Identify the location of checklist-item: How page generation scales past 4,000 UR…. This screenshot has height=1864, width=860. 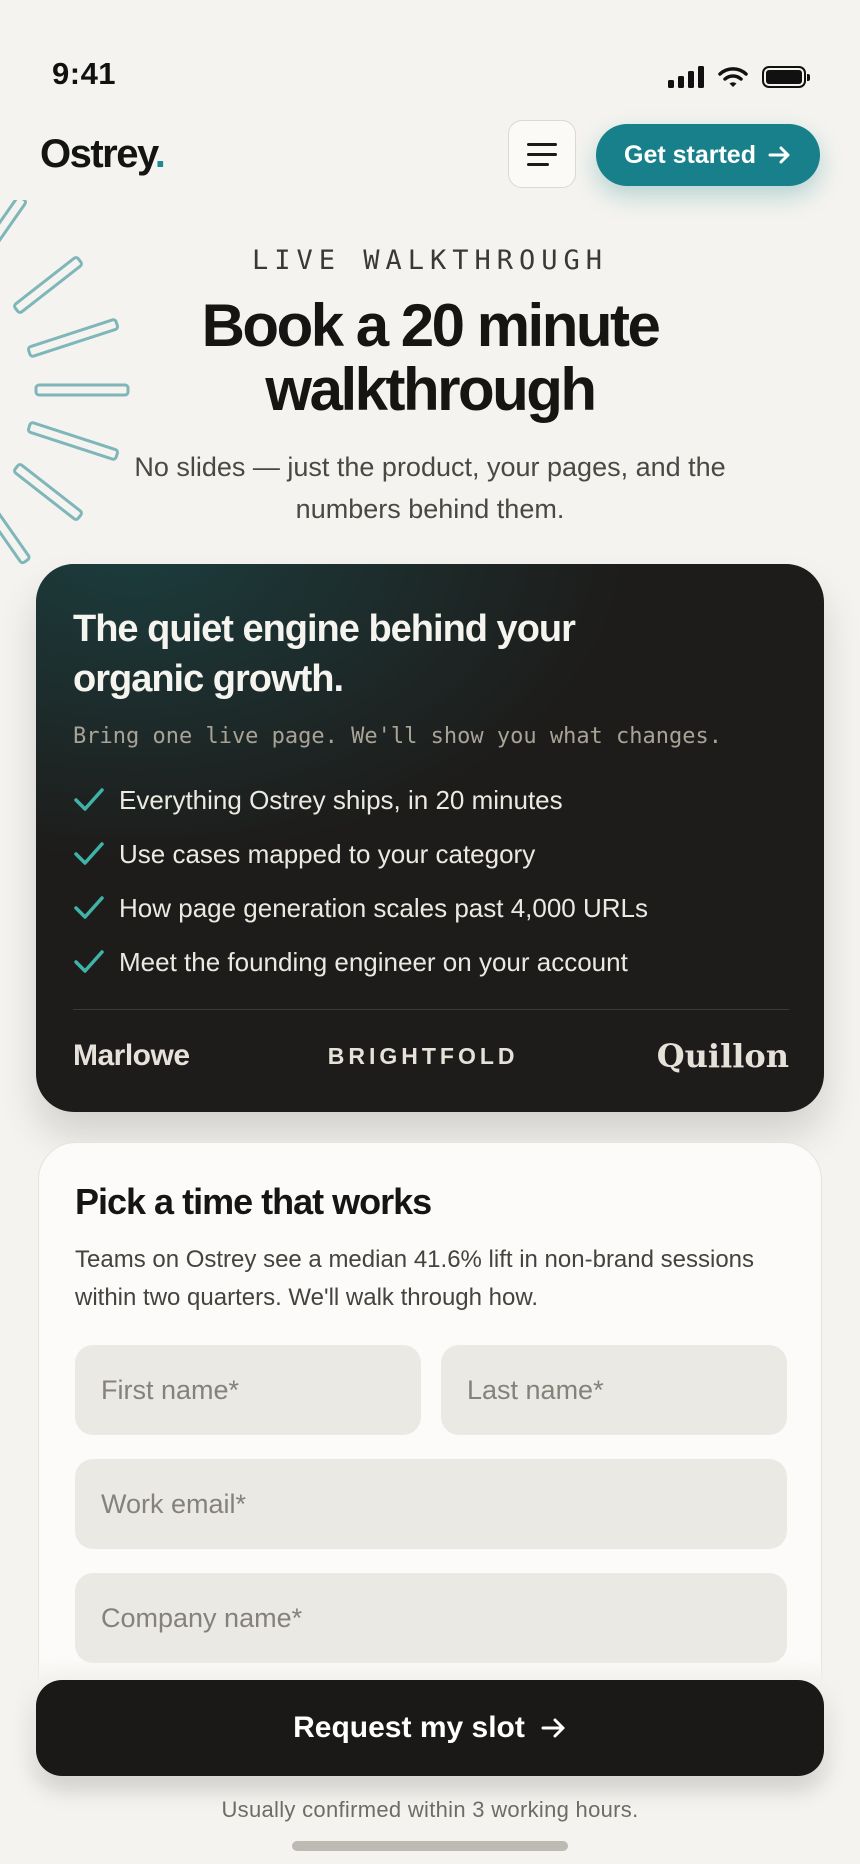
(431, 908).